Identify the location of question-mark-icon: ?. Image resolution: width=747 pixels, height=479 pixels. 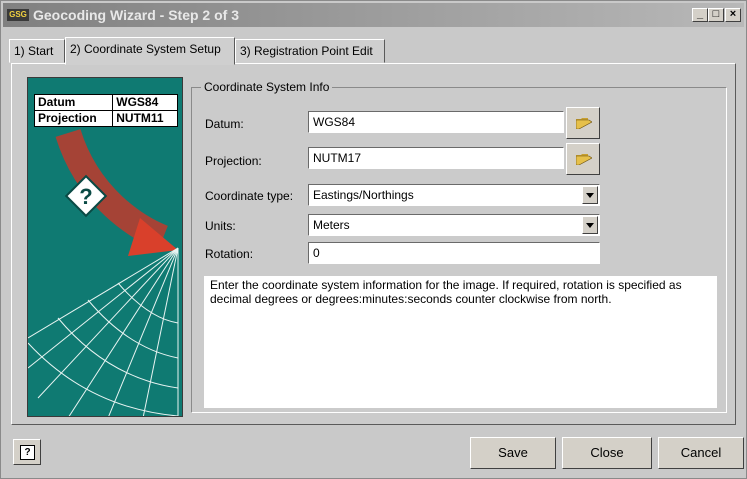
(85, 196).